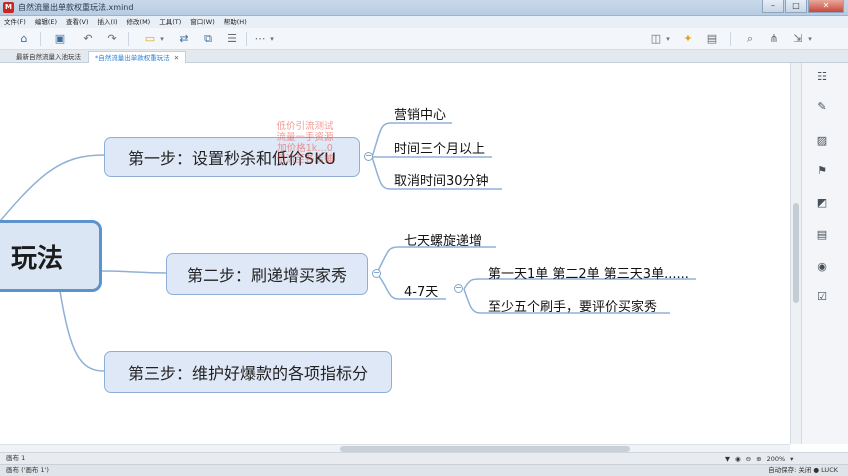 This screenshot has width=848, height=476. Describe the element at coordinates (822, 297) in the screenshot. I see `task-icon: ☑` at that location.